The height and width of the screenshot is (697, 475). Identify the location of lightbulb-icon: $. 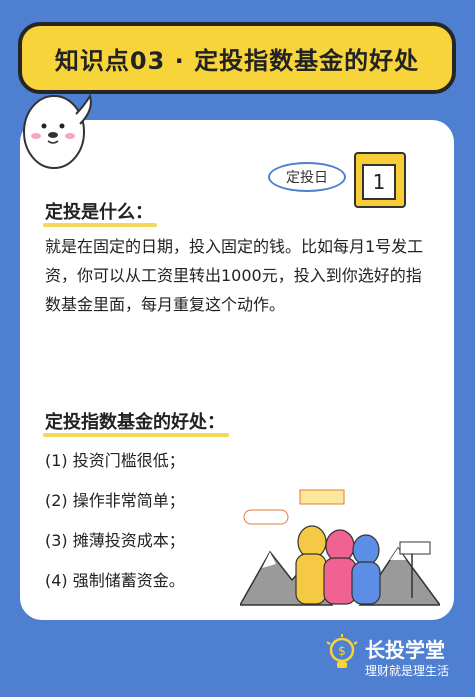
(342, 651).